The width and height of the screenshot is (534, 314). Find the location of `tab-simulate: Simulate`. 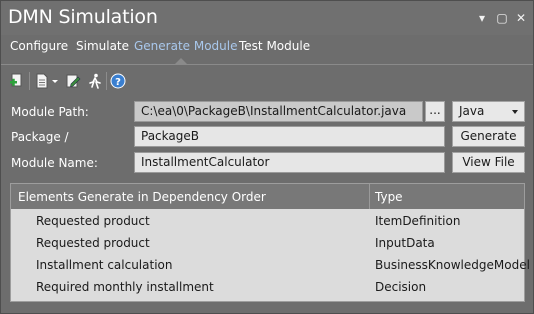

tab-simulate: Simulate is located at coordinates (102, 46).